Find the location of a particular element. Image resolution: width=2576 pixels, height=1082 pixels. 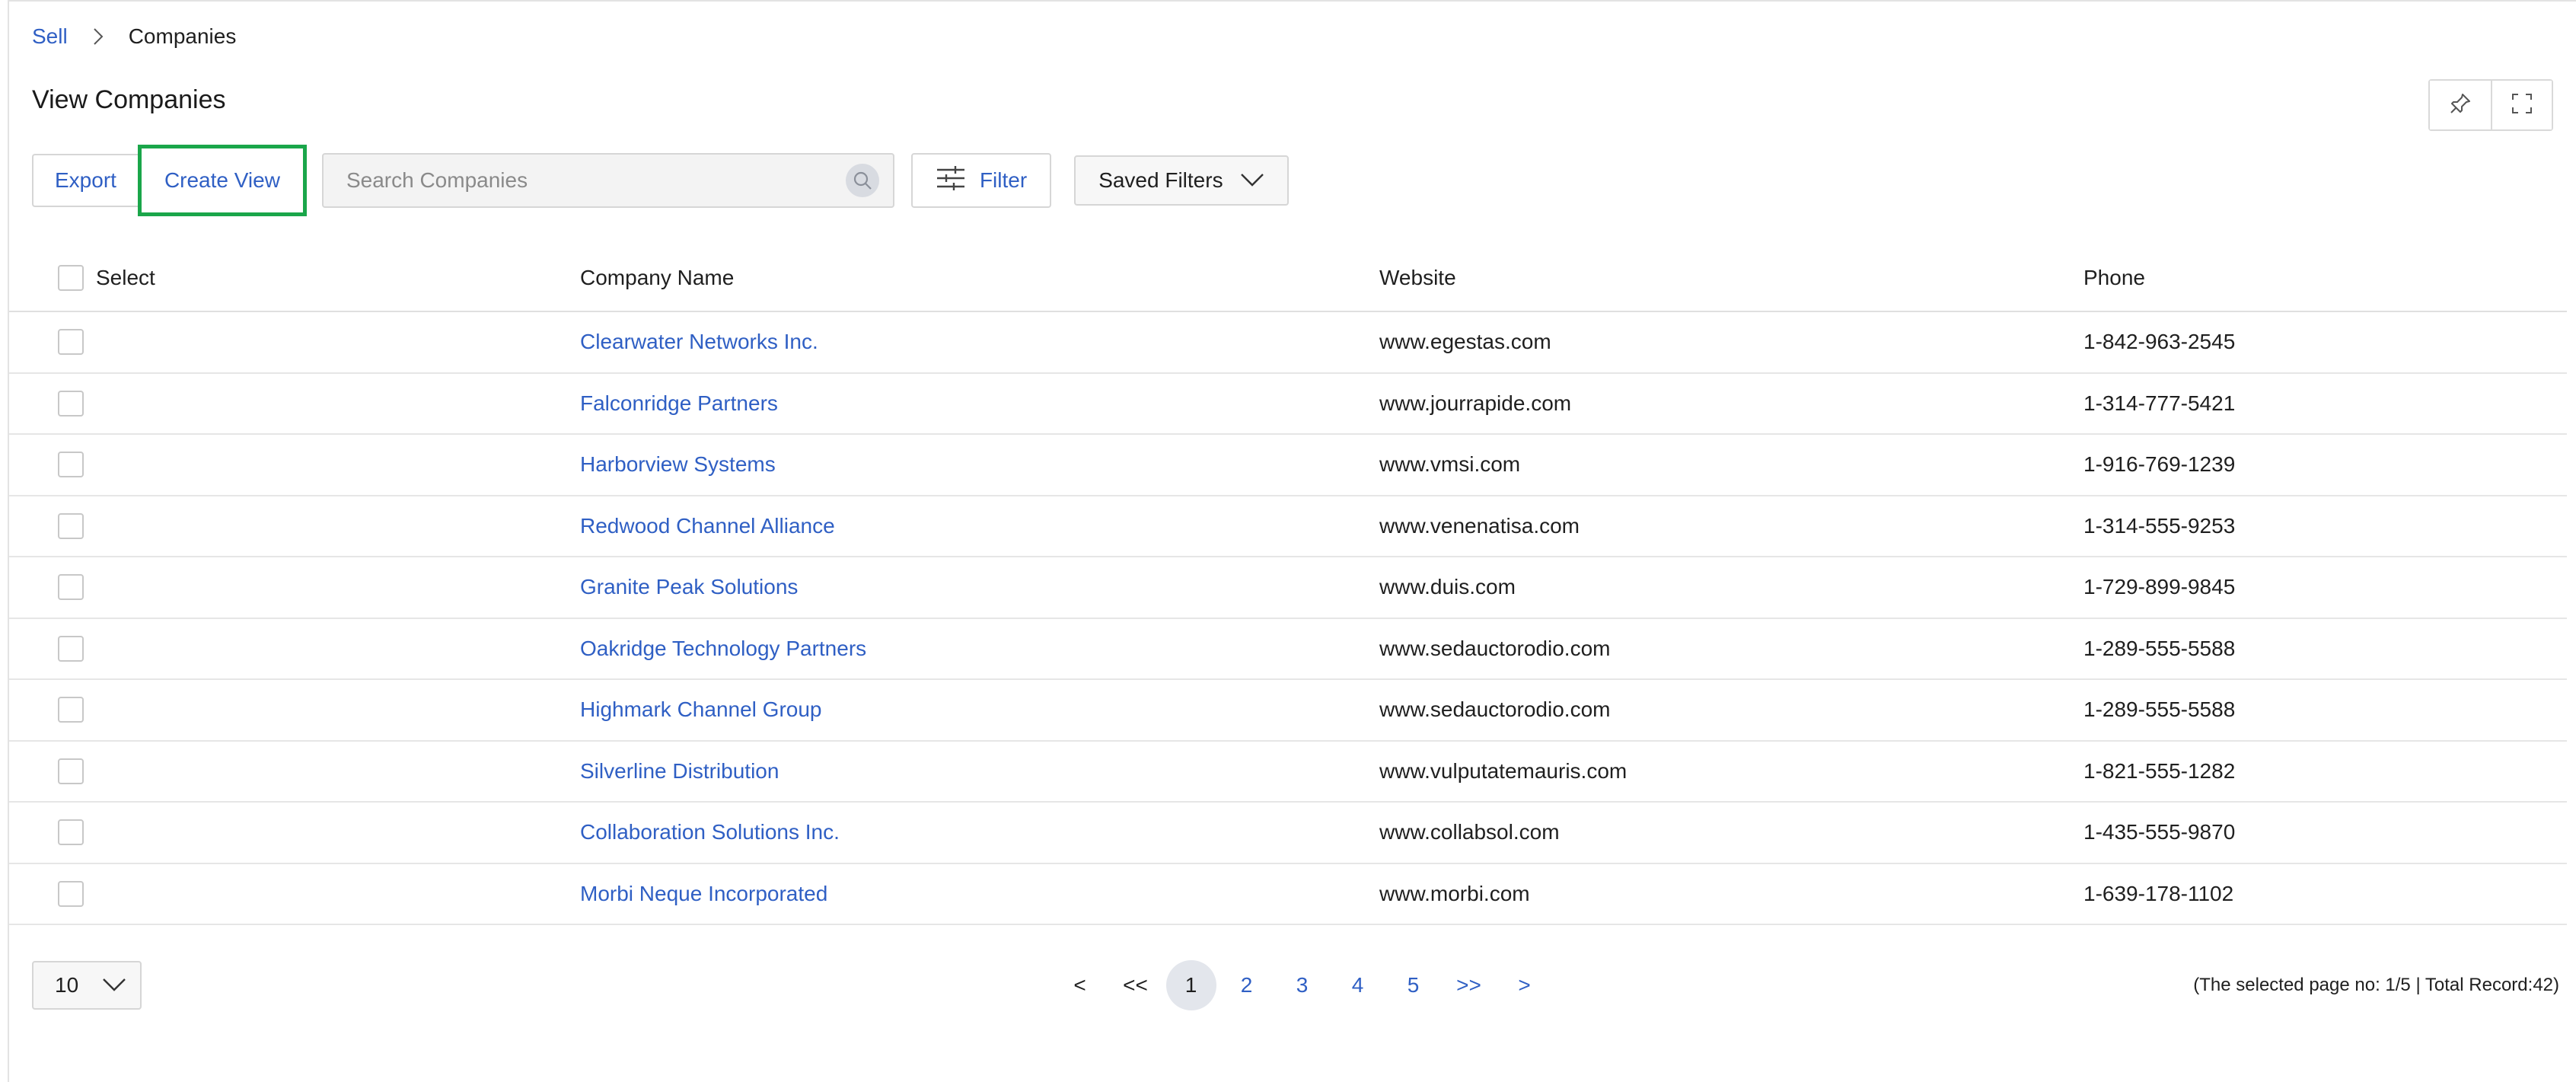

export-button: Export is located at coordinates (85, 181).